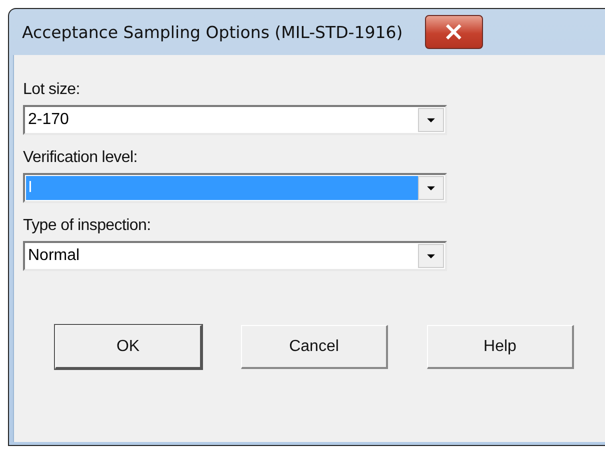 This screenshot has height=449, width=605. Describe the element at coordinates (87, 226) in the screenshot. I see `field-label: Type of inspection:` at that location.